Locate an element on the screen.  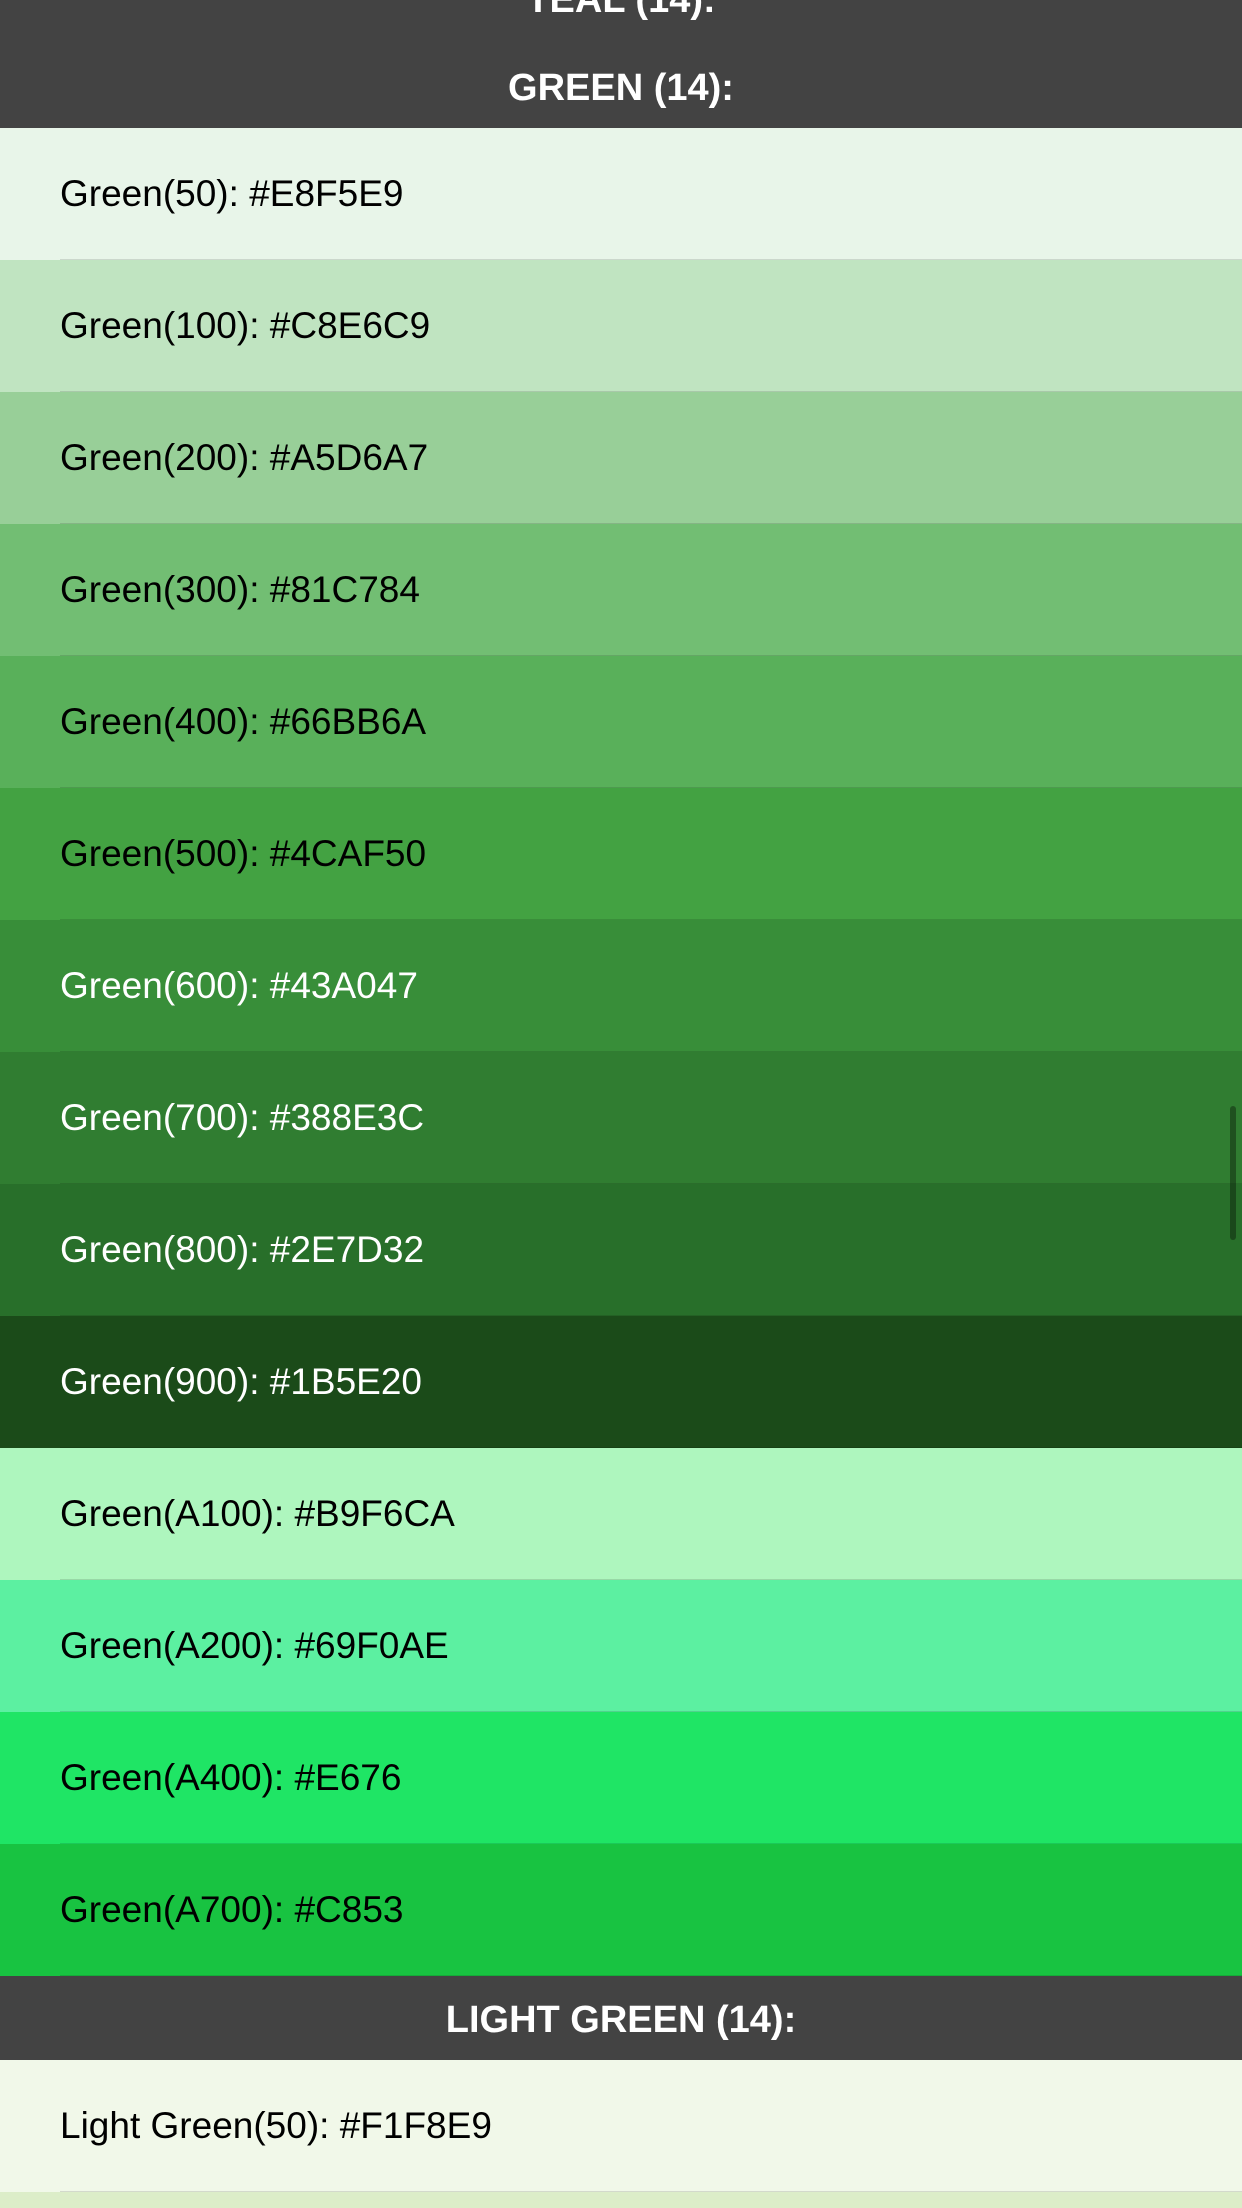
color-row: Light Green(50): #F1F8E9 is located at coordinates (621, 2126).